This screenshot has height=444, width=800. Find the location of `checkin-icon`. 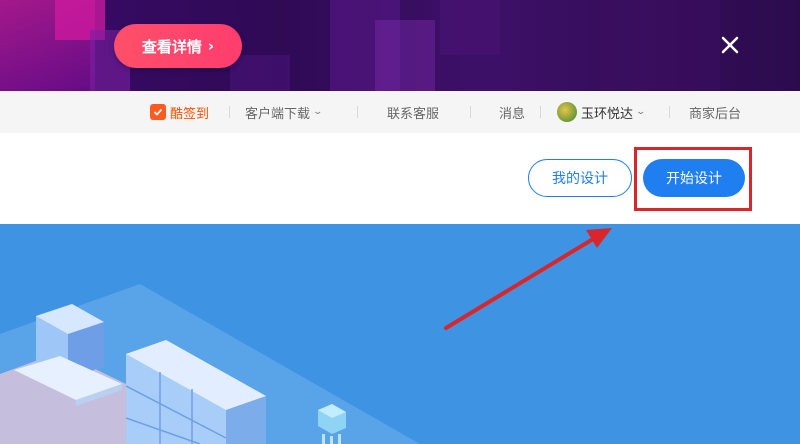

checkin-icon is located at coordinates (158, 112).